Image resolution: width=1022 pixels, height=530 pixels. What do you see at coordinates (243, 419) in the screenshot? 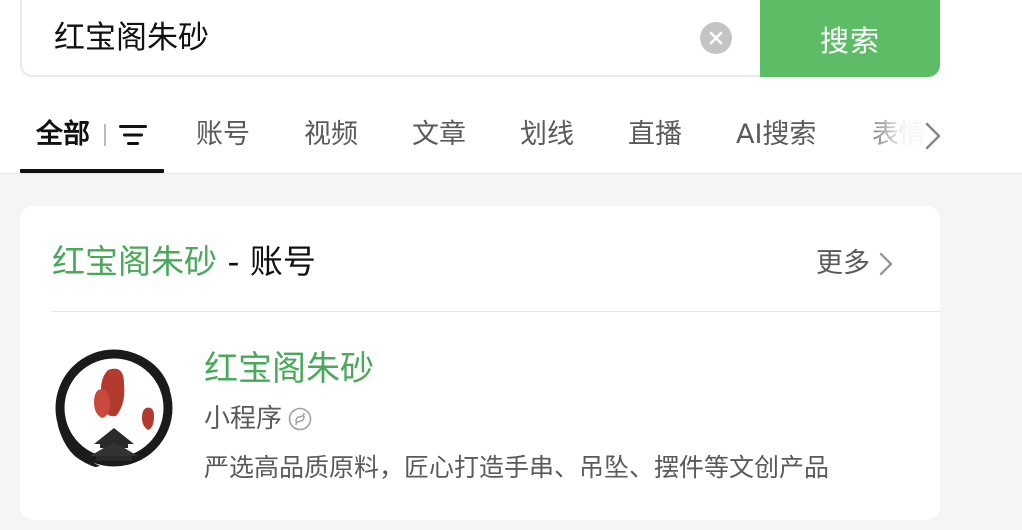
I see `result-type-label: 小程序` at bounding box center [243, 419].